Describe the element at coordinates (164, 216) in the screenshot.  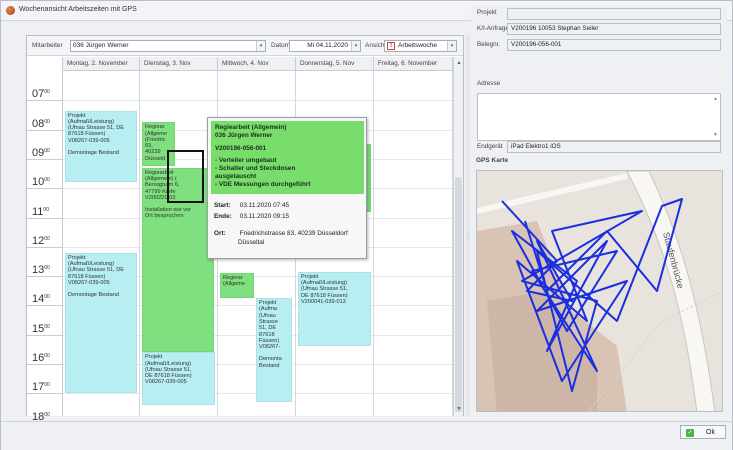
I see `appointment-text: Ort besprochen` at that location.